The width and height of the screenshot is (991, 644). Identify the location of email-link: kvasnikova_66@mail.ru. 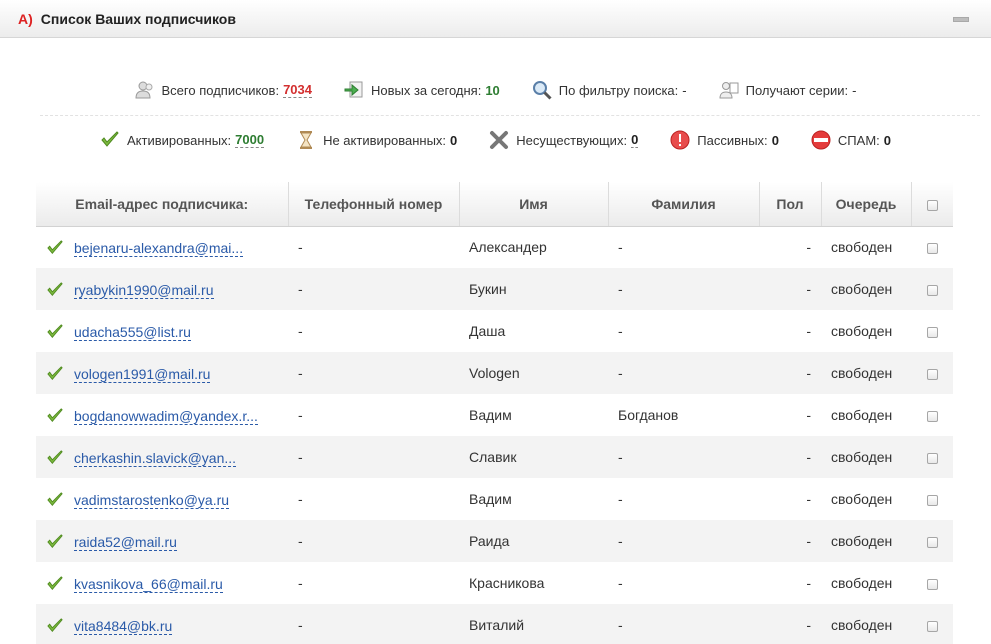
(148, 584).